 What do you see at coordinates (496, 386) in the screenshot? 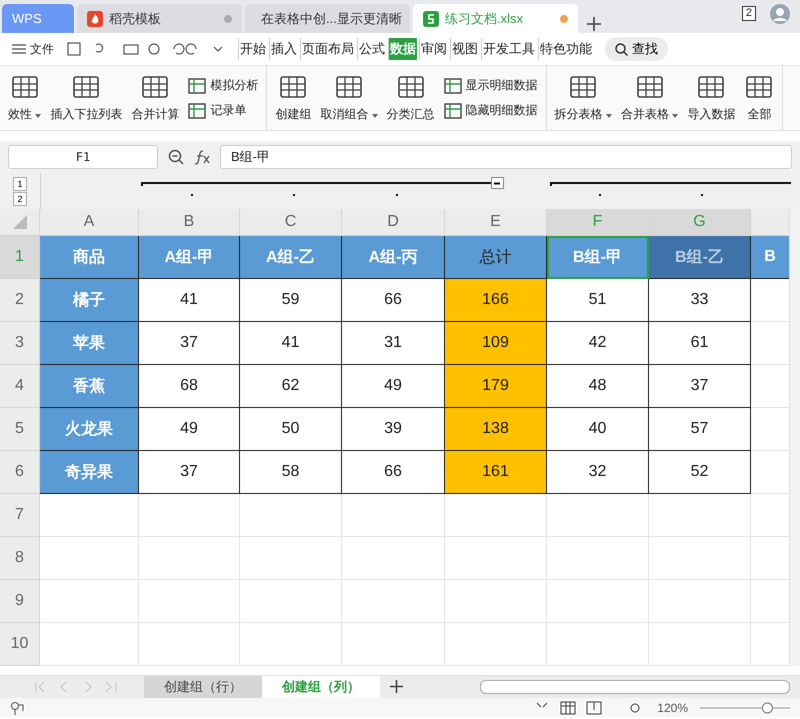
I see `table-cell: 179` at bounding box center [496, 386].